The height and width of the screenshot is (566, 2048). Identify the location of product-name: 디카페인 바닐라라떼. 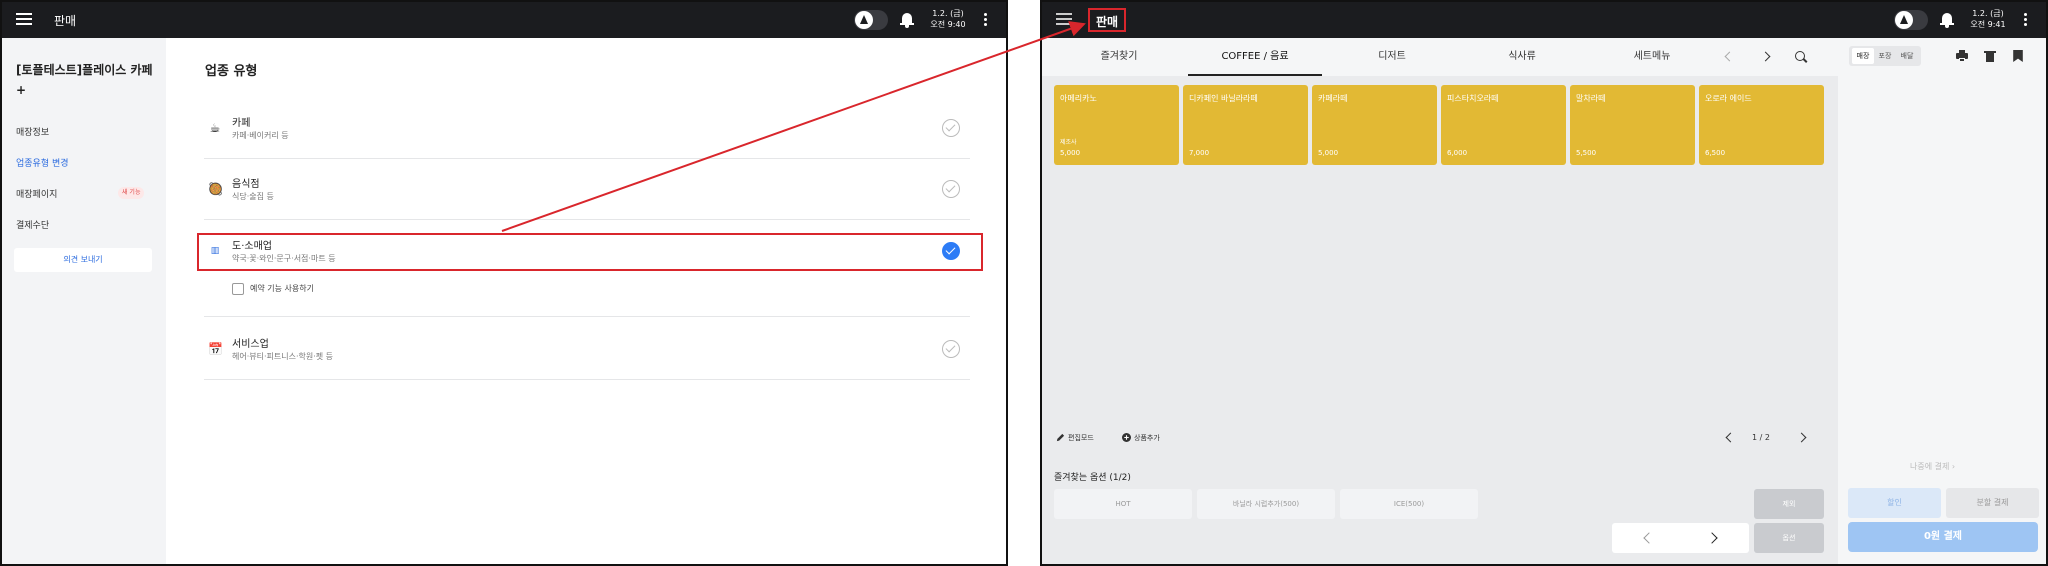
(1223, 98).